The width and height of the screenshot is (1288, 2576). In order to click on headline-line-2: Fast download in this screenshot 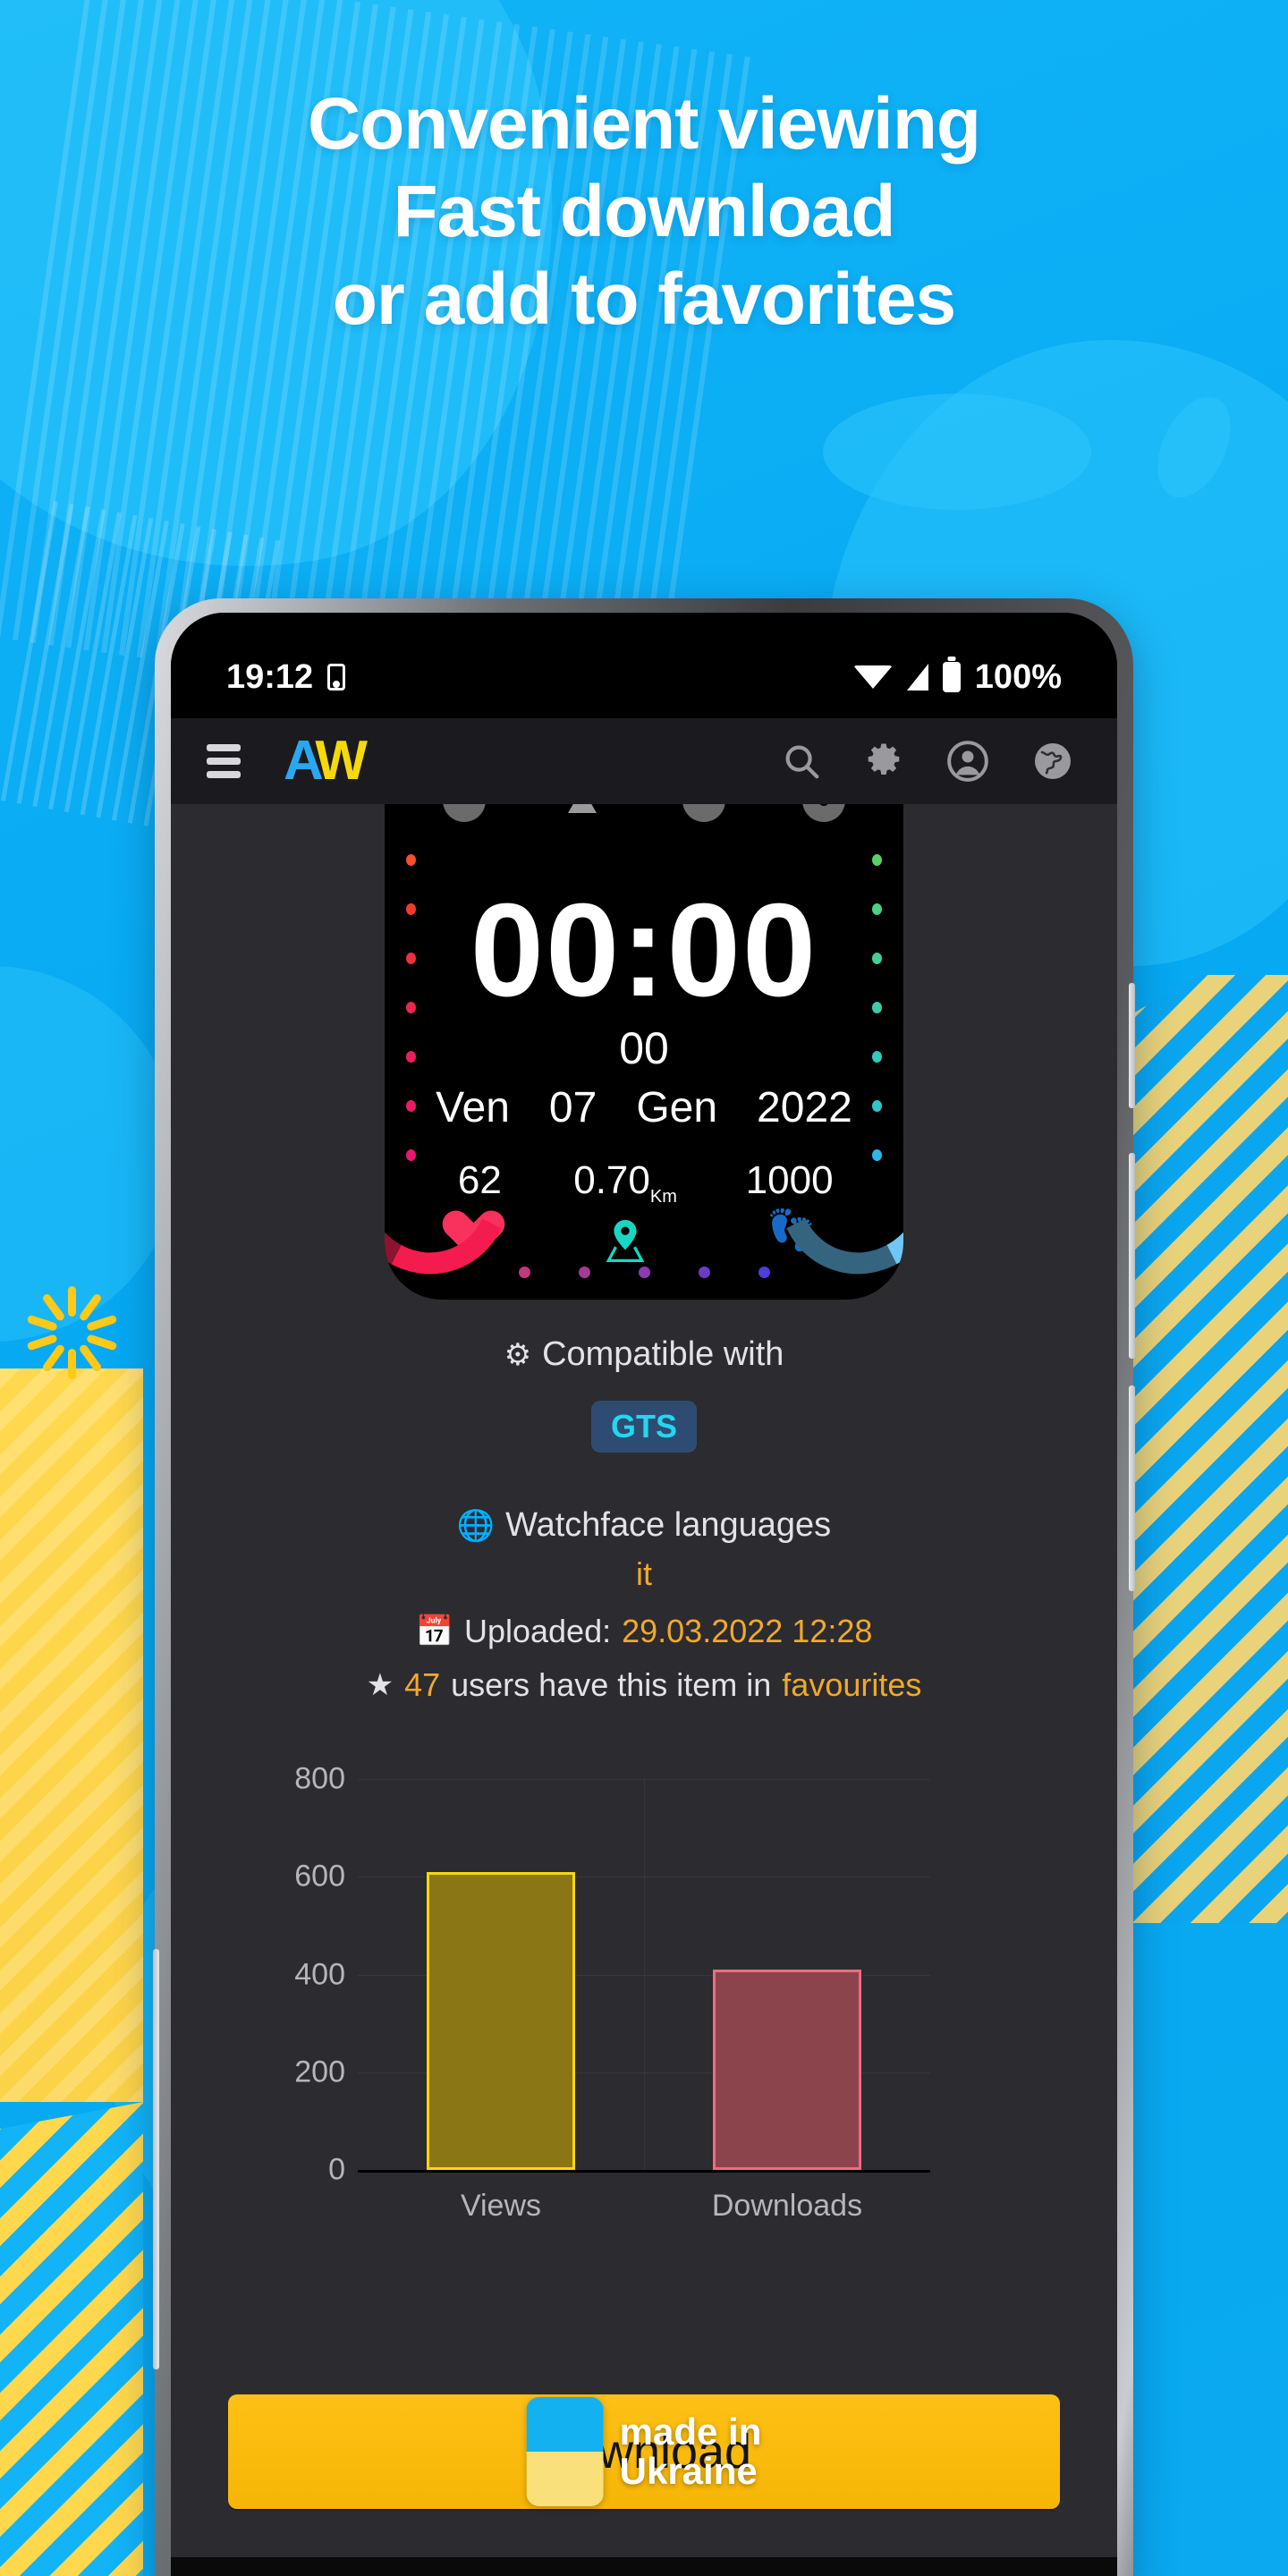, I will do `click(644, 211)`.